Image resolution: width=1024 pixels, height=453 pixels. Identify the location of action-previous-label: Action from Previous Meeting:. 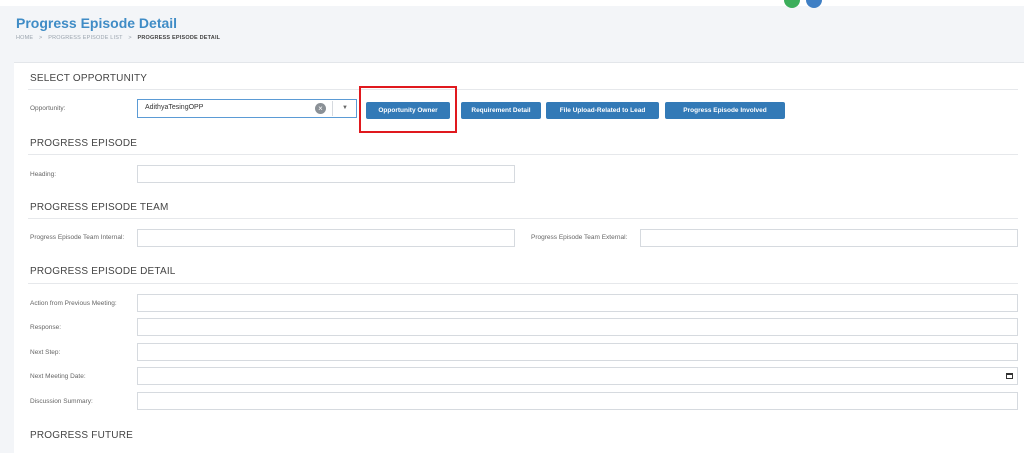
(73, 303).